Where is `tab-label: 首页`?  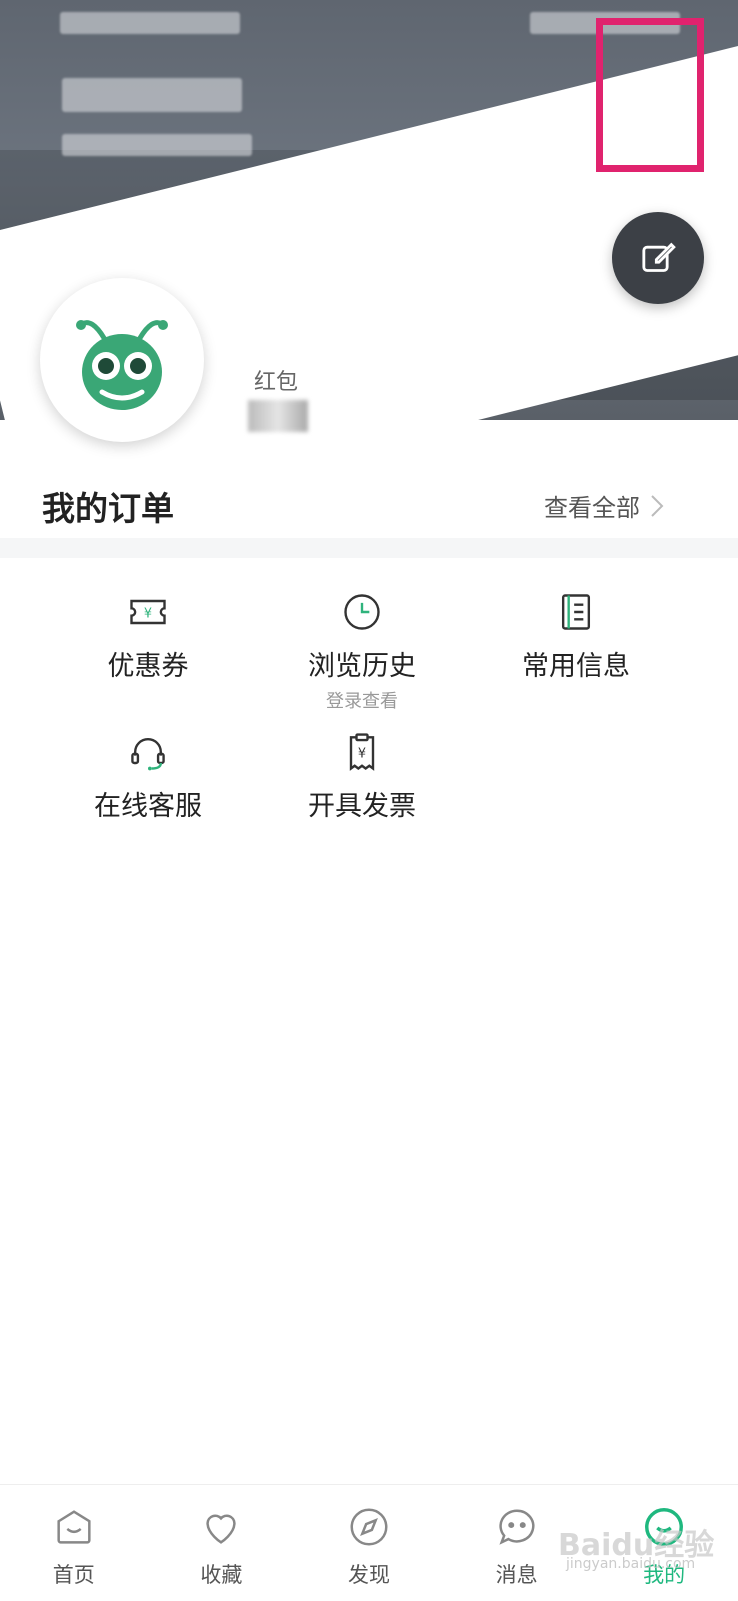
tab-label: 首页 is located at coordinates (73, 1575).